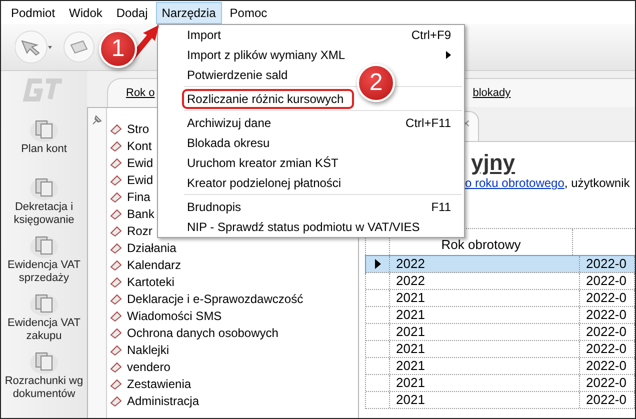 This screenshot has width=636, height=419. Describe the element at coordinates (597, 183) in the screenshot. I see `user-text: , użytkownik` at that location.